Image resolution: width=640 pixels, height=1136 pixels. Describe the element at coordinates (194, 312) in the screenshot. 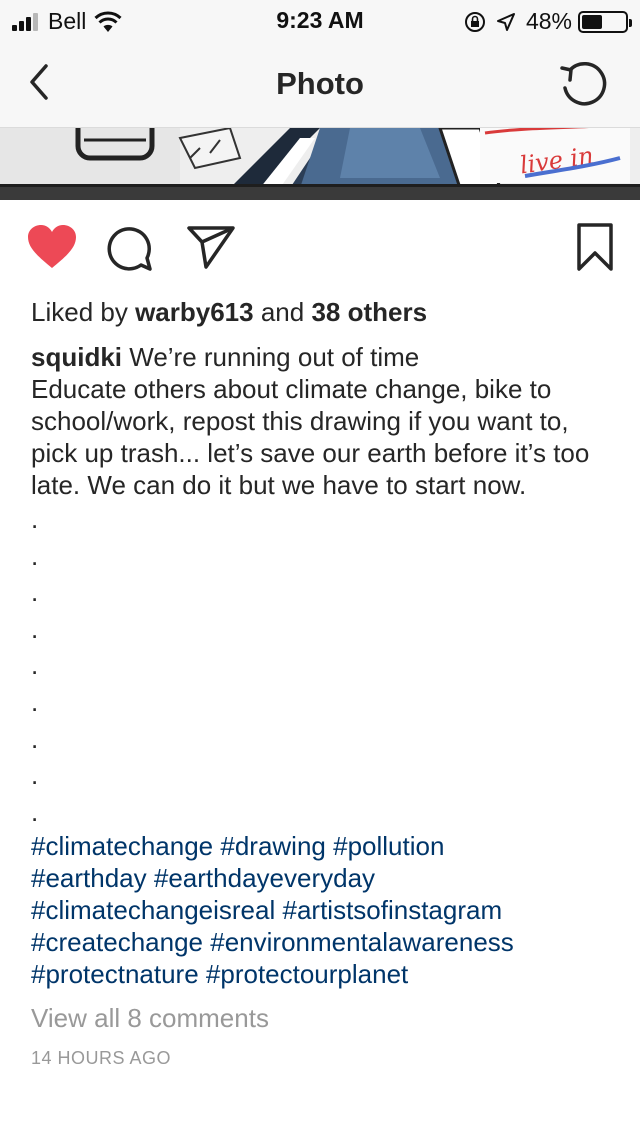

I see `liked-by-user-link: warby613` at that location.